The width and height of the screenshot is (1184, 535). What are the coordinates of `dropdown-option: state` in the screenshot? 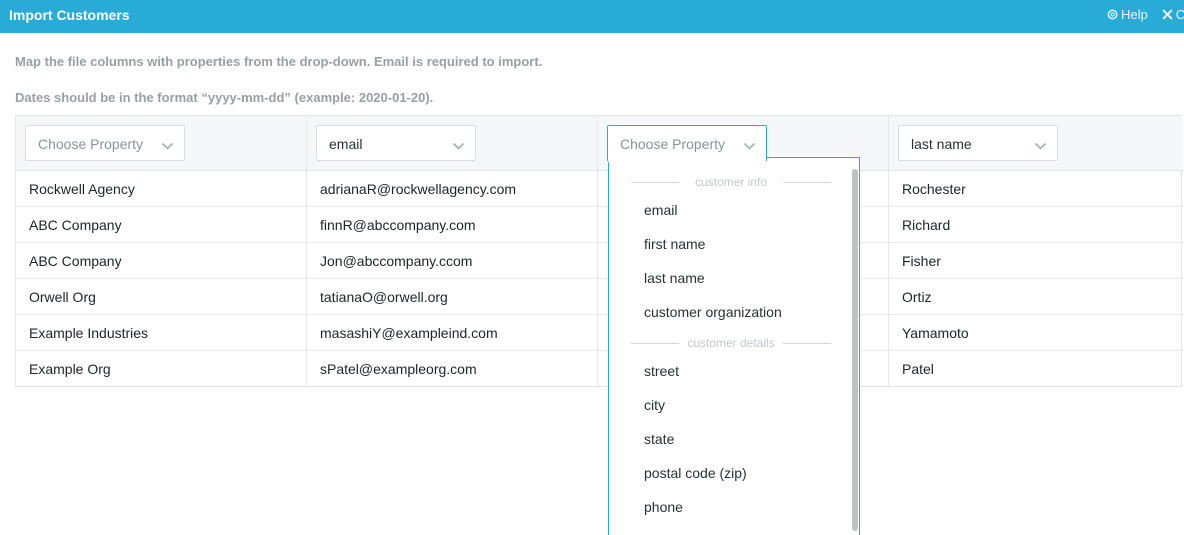 It's located at (659, 439).